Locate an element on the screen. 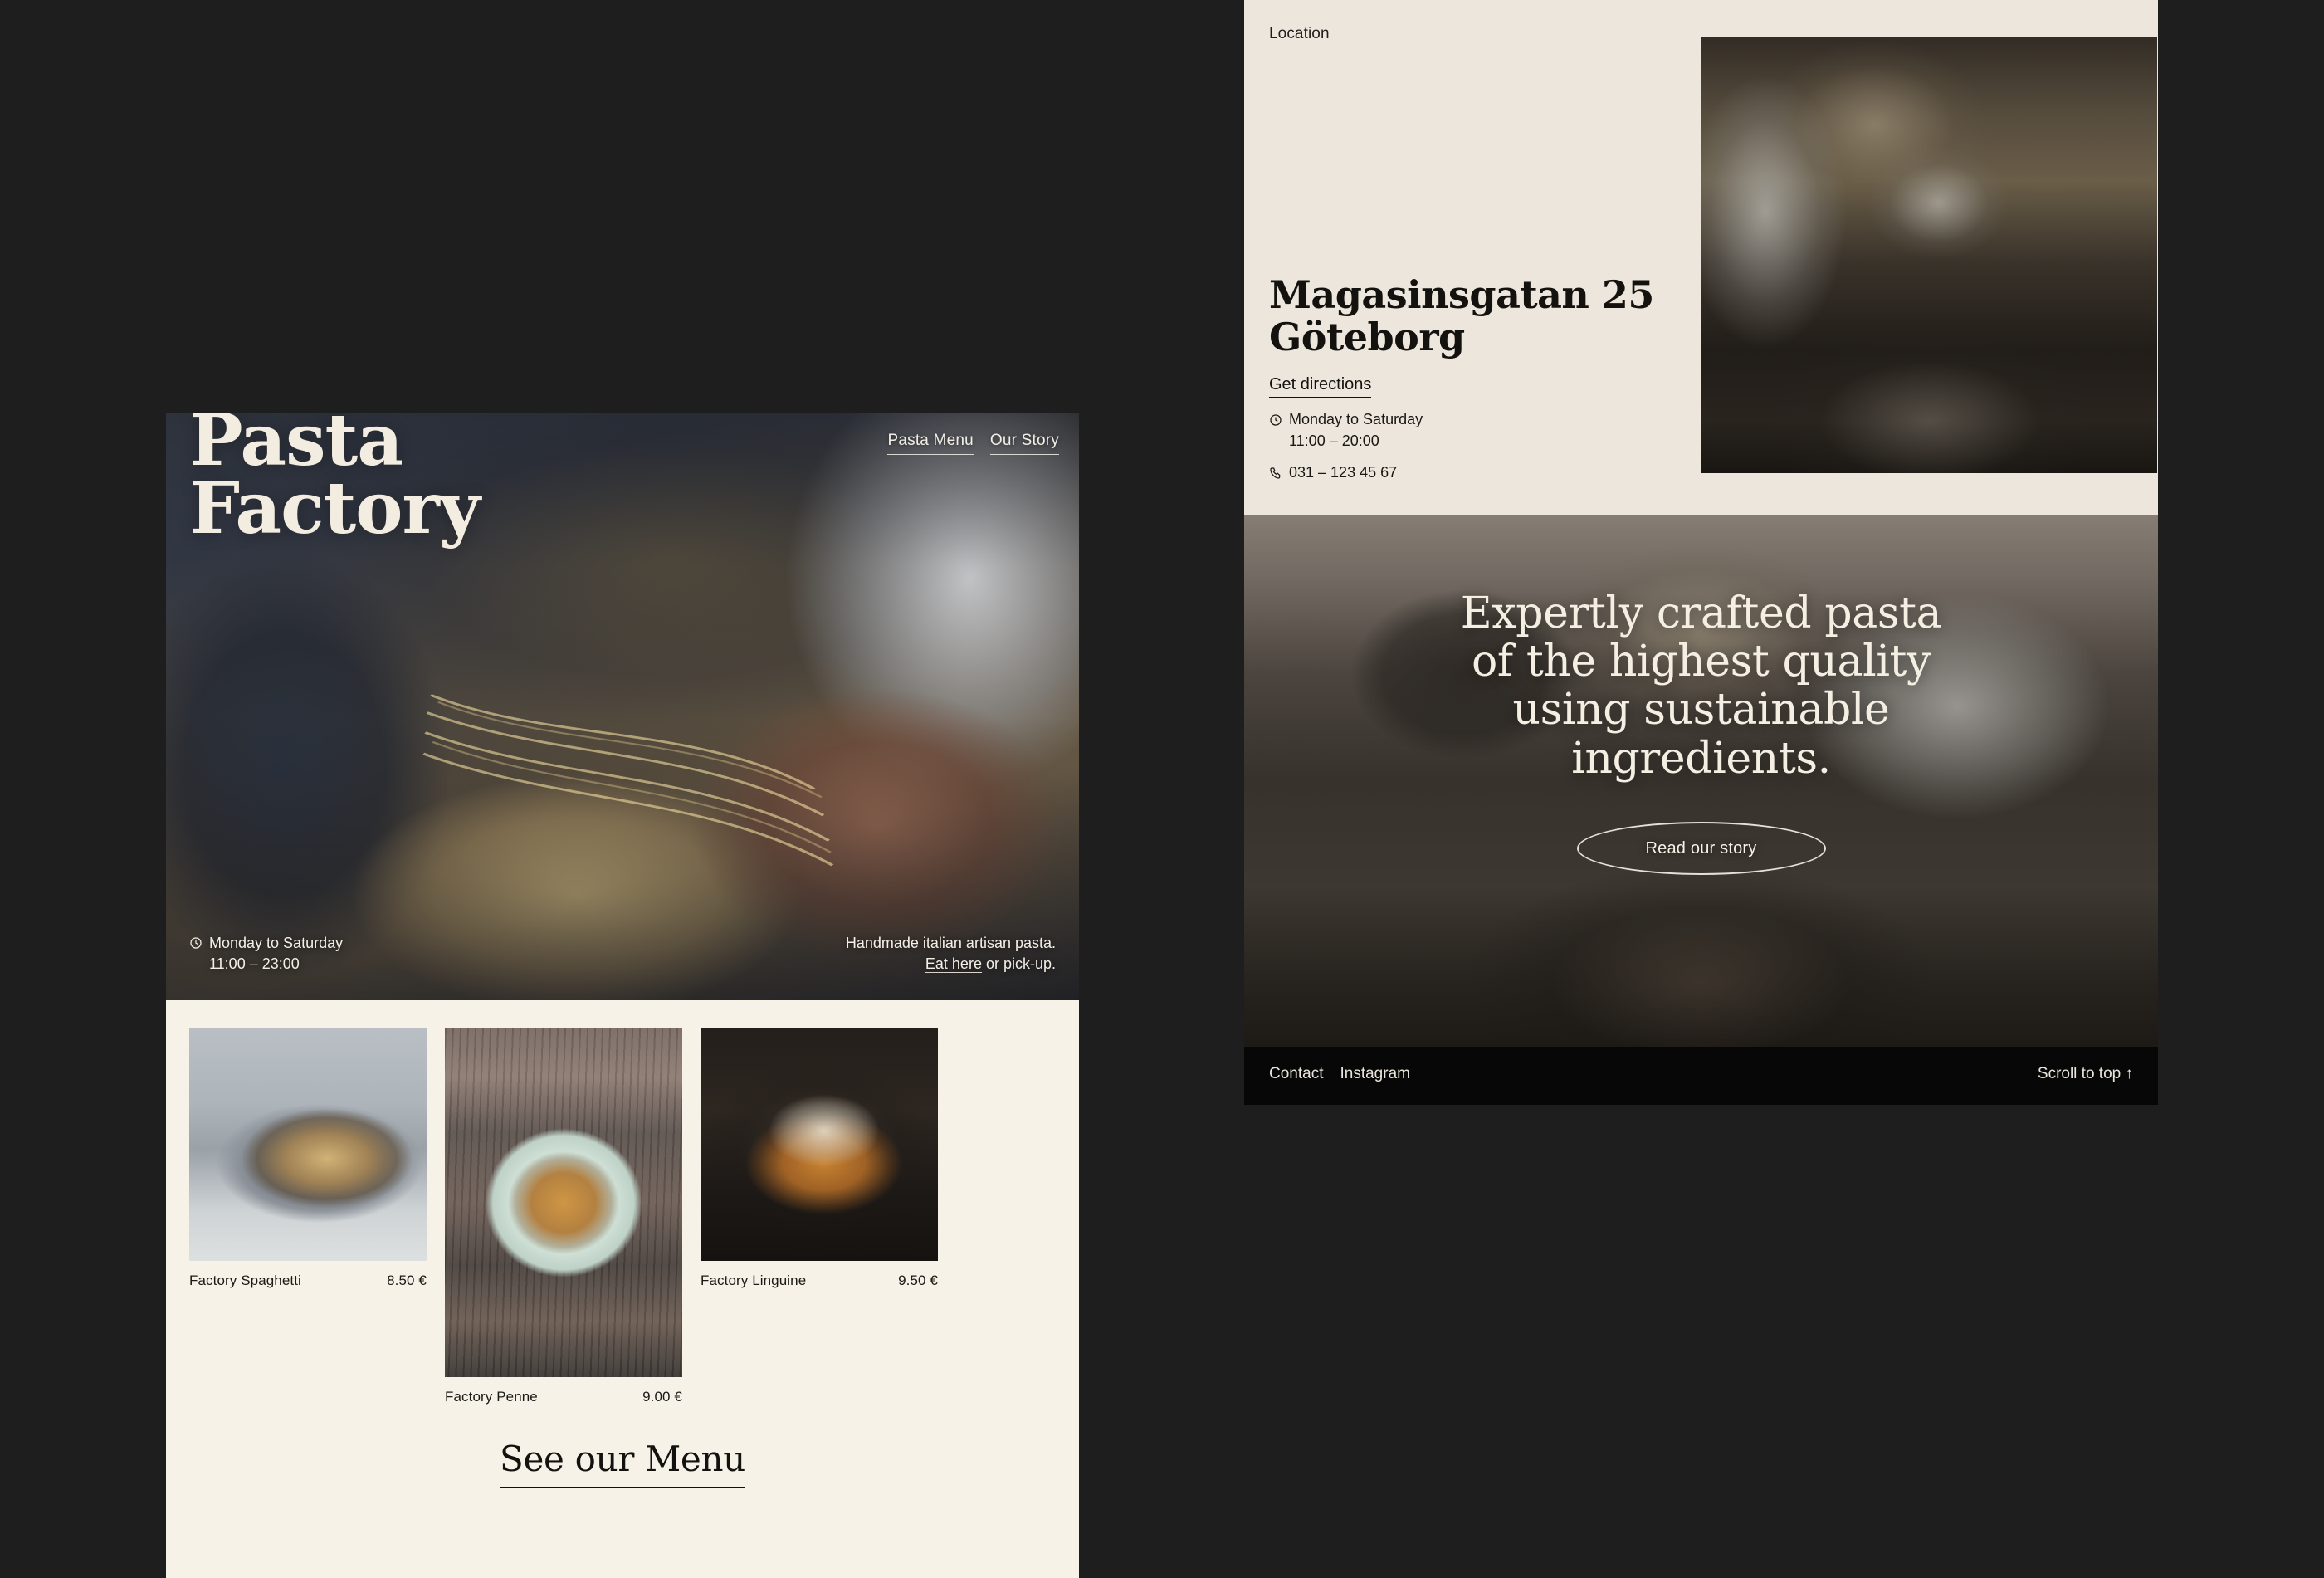  menu-item-name: Factory Penne is located at coordinates (492, 1397).